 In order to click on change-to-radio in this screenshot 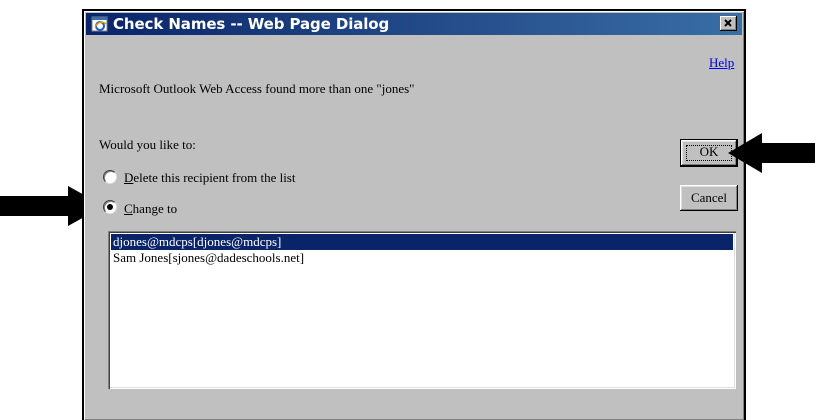, I will do `click(110, 207)`.